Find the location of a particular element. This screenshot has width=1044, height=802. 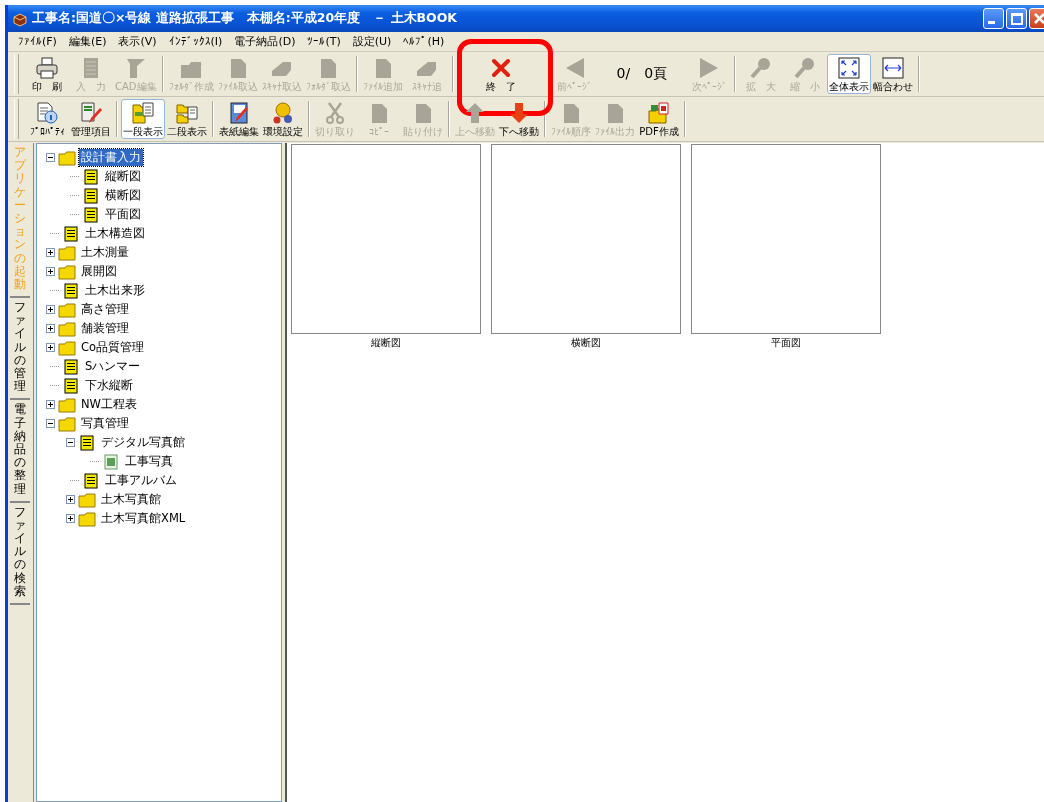

toolbar-button: ﾌﾟﾛﾊﾟﾃｨ is located at coordinates (47, 119).